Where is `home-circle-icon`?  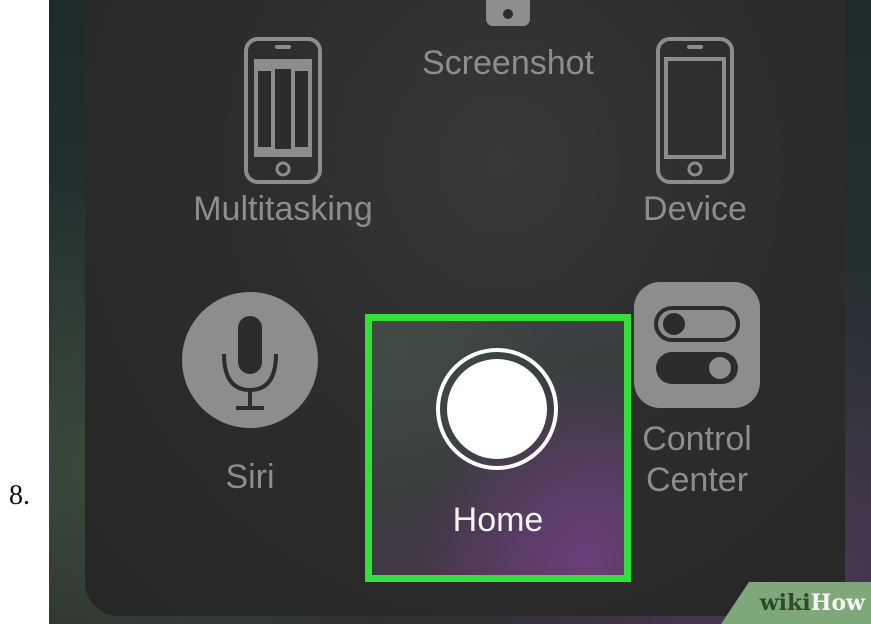
home-circle-icon is located at coordinates (497, 409).